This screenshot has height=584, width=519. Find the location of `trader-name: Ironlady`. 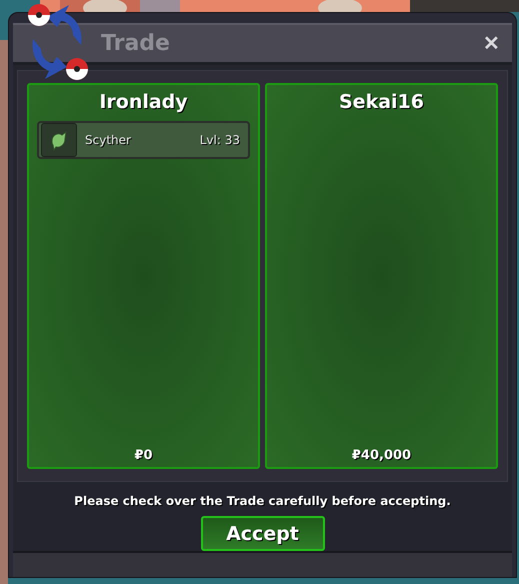

trader-name: Ironlady is located at coordinates (143, 102).